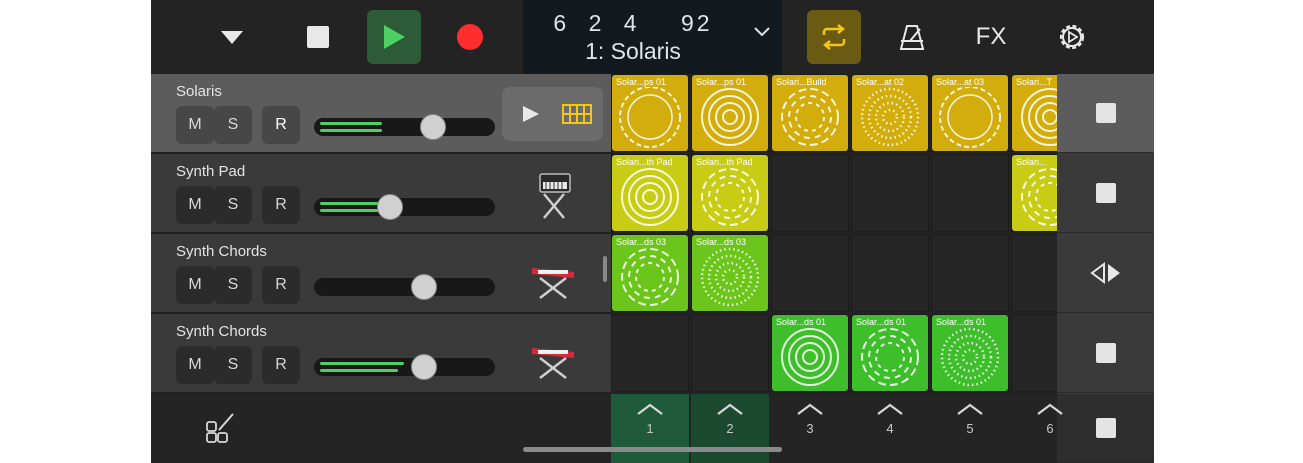  What do you see at coordinates (890, 428) in the screenshot?
I see `column-trigger-4: 4` at bounding box center [890, 428].